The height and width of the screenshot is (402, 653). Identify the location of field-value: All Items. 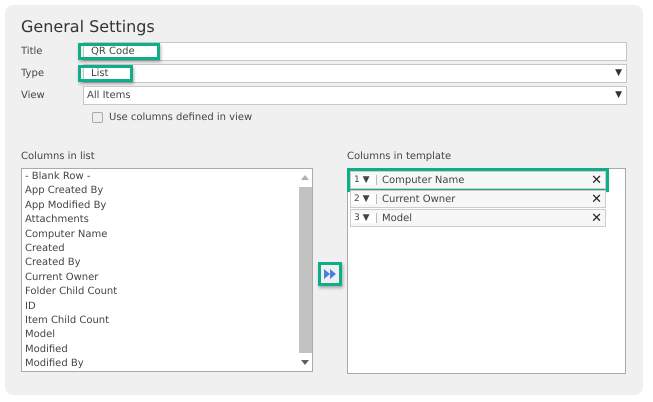
(109, 95).